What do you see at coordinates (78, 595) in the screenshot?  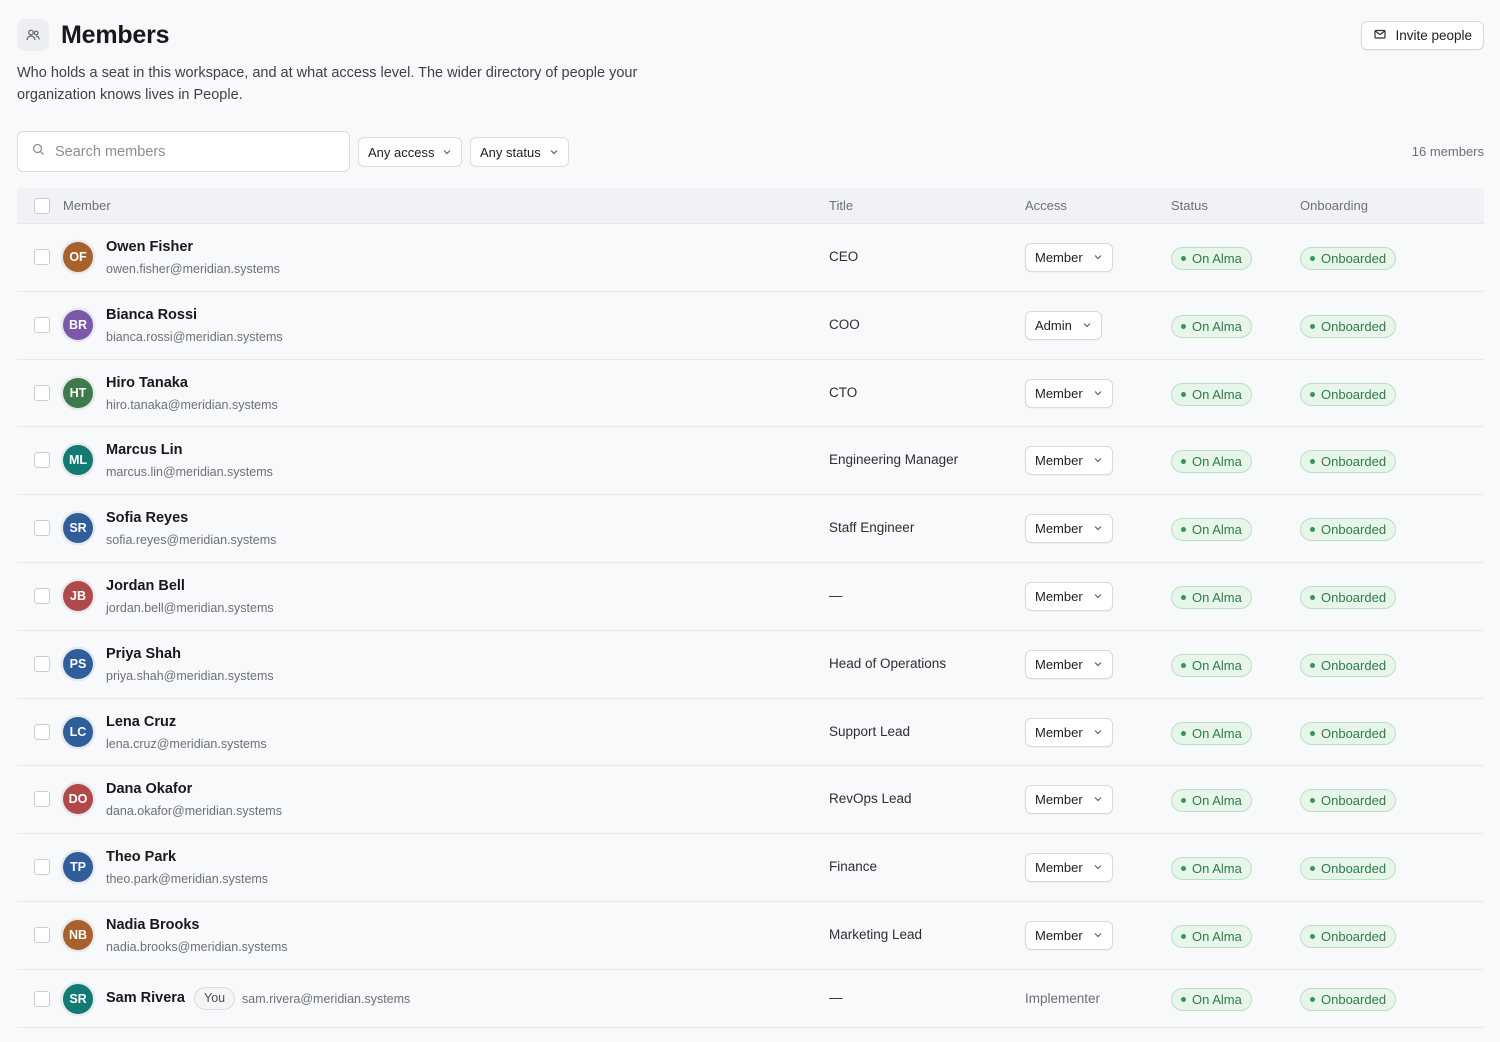 I see `avatar: JB` at bounding box center [78, 595].